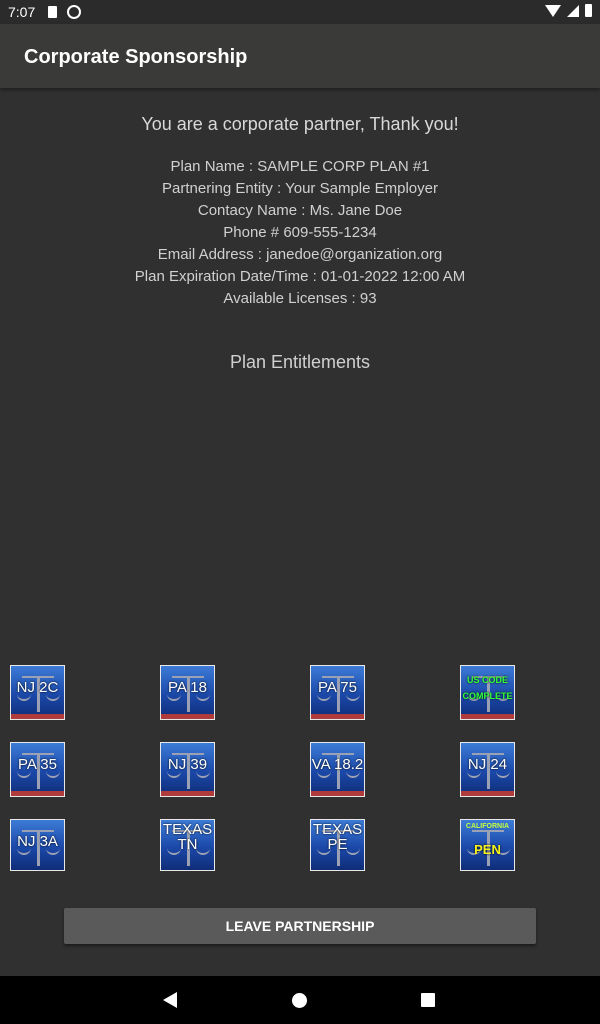 This screenshot has width=600, height=1024. I want to click on status-icons, so click(568, 10).